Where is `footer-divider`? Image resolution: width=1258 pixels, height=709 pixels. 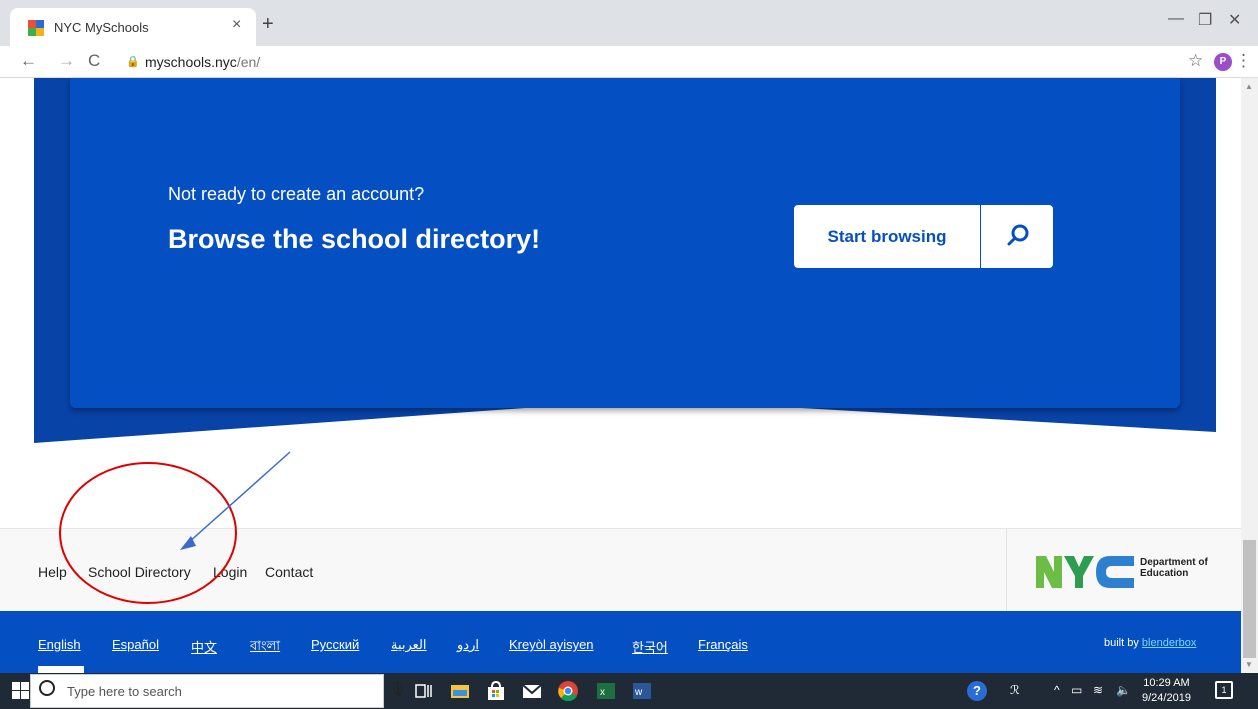
footer-divider is located at coordinates (1006, 570).